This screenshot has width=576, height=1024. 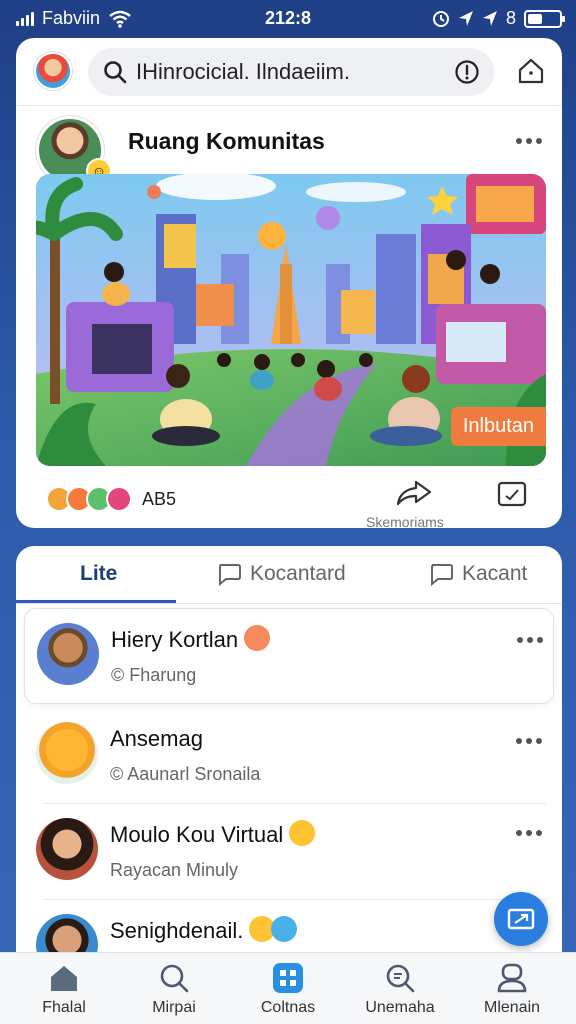 I want to click on active-tab-indicator, so click(x=96, y=601).